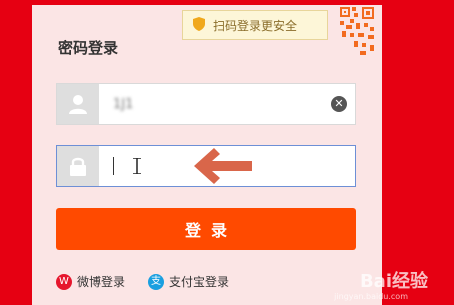 This screenshot has width=454, height=305. Describe the element at coordinates (371, 296) in the screenshot. I see `watermark-url: jingyan.baidu.com` at that location.